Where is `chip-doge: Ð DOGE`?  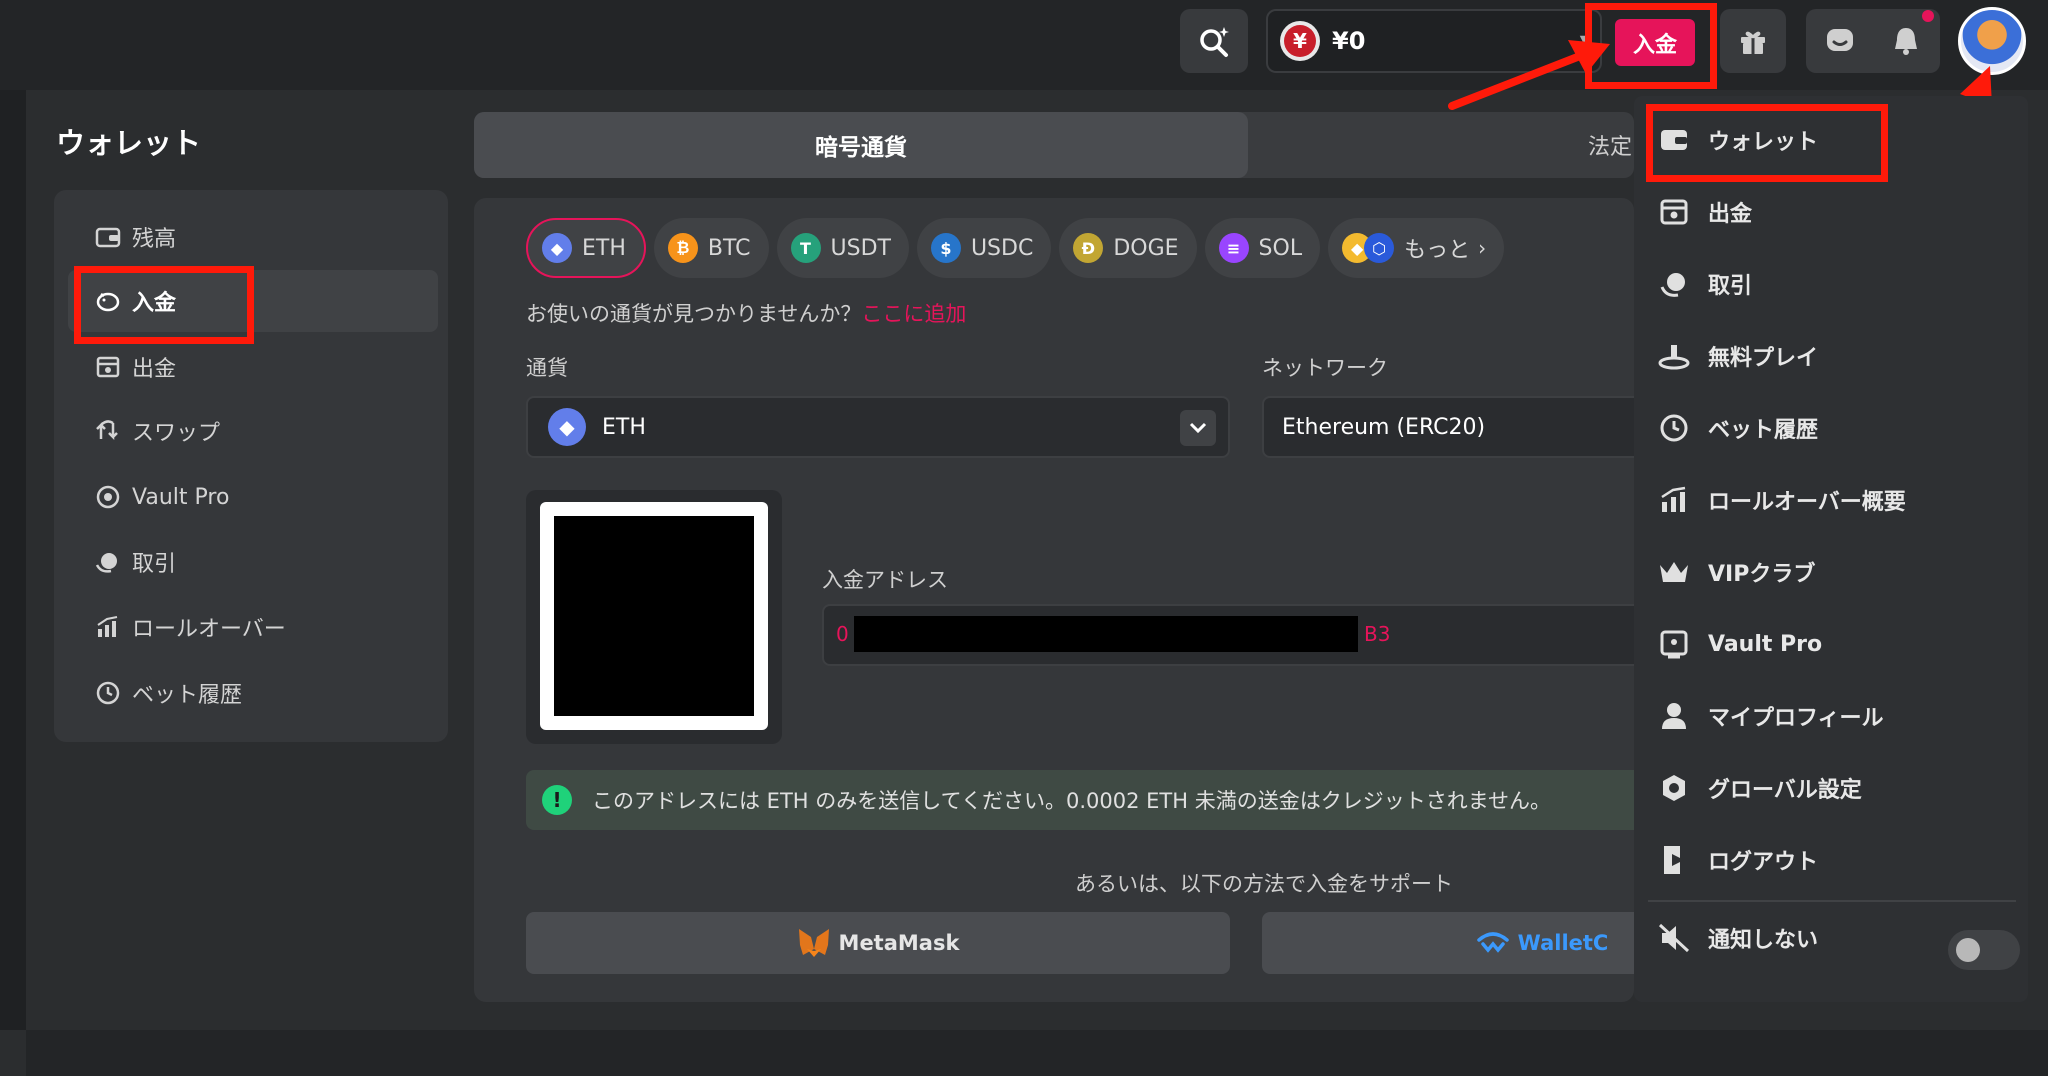
chip-doge: Ð DOGE is located at coordinates (1128, 248).